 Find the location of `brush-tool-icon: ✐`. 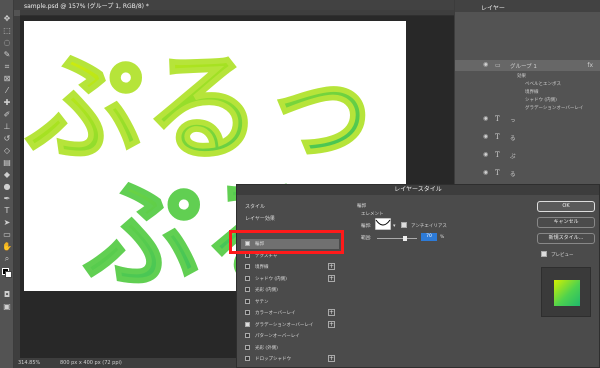

brush-tool-icon: ✐ is located at coordinates (7, 115).